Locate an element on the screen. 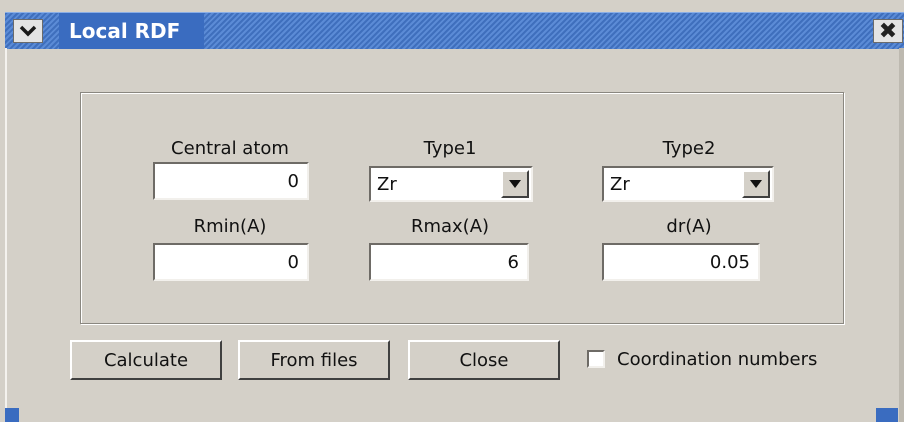 This screenshot has height=422, width=904. coordination-numbers-checkbox is located at coordinates (596, 359).